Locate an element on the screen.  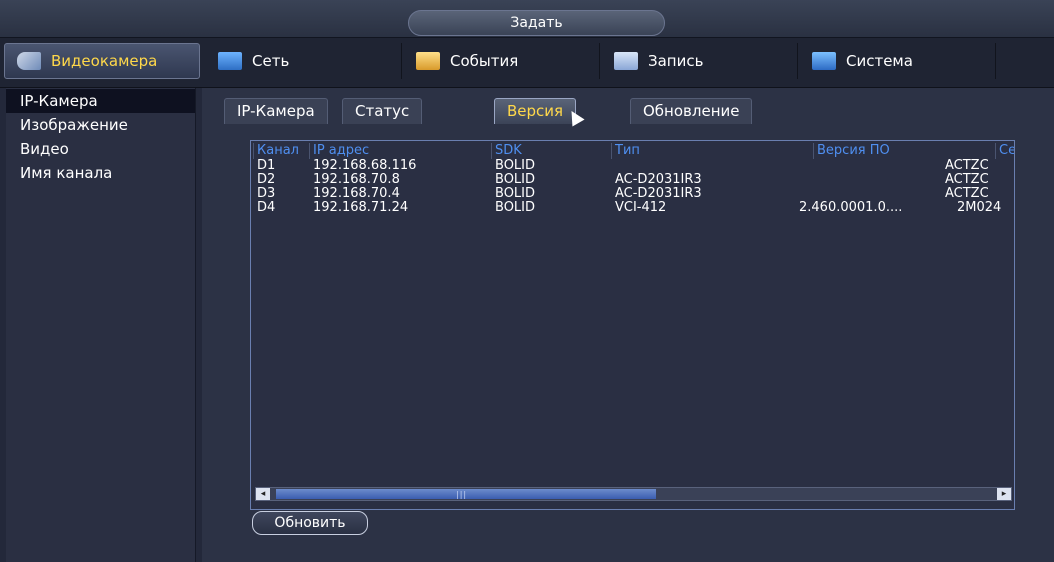
column-header-serial: Се is located at coordinates (1004, 151).